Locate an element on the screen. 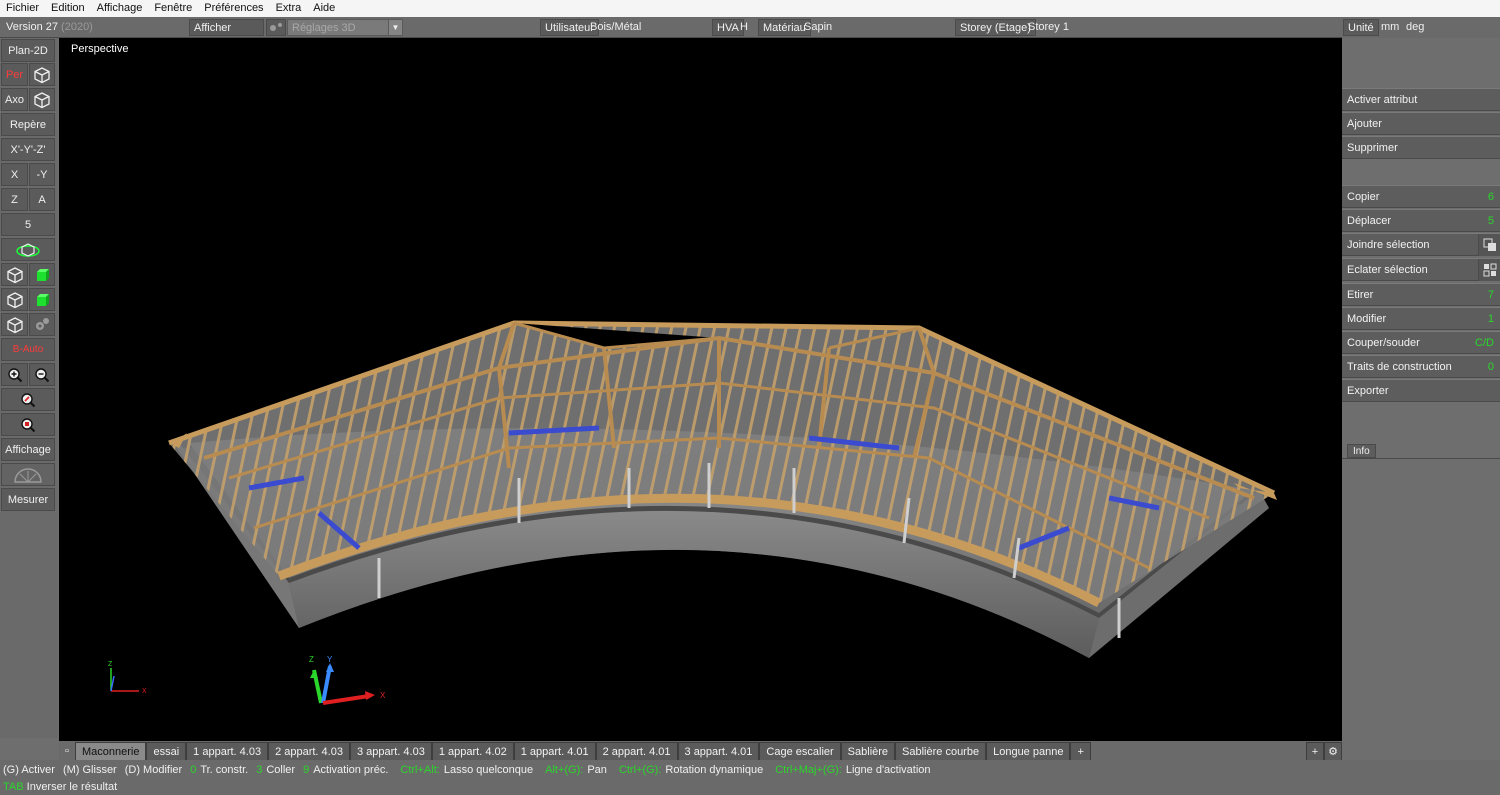 The height and width of the screenshot is (795, 1500). status-line-2: TAB Inverser le résultat is located at coordinates (60, 787).